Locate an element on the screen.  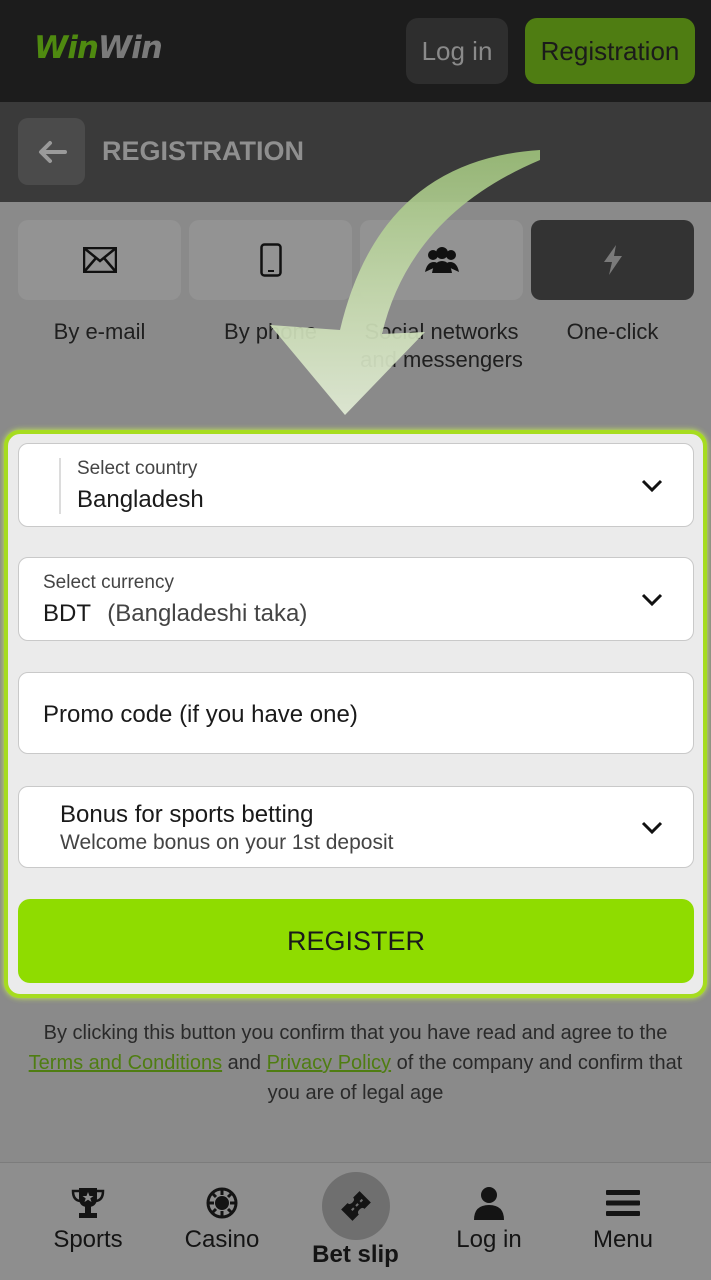
user-icon is located at coordinates (489, 1203).